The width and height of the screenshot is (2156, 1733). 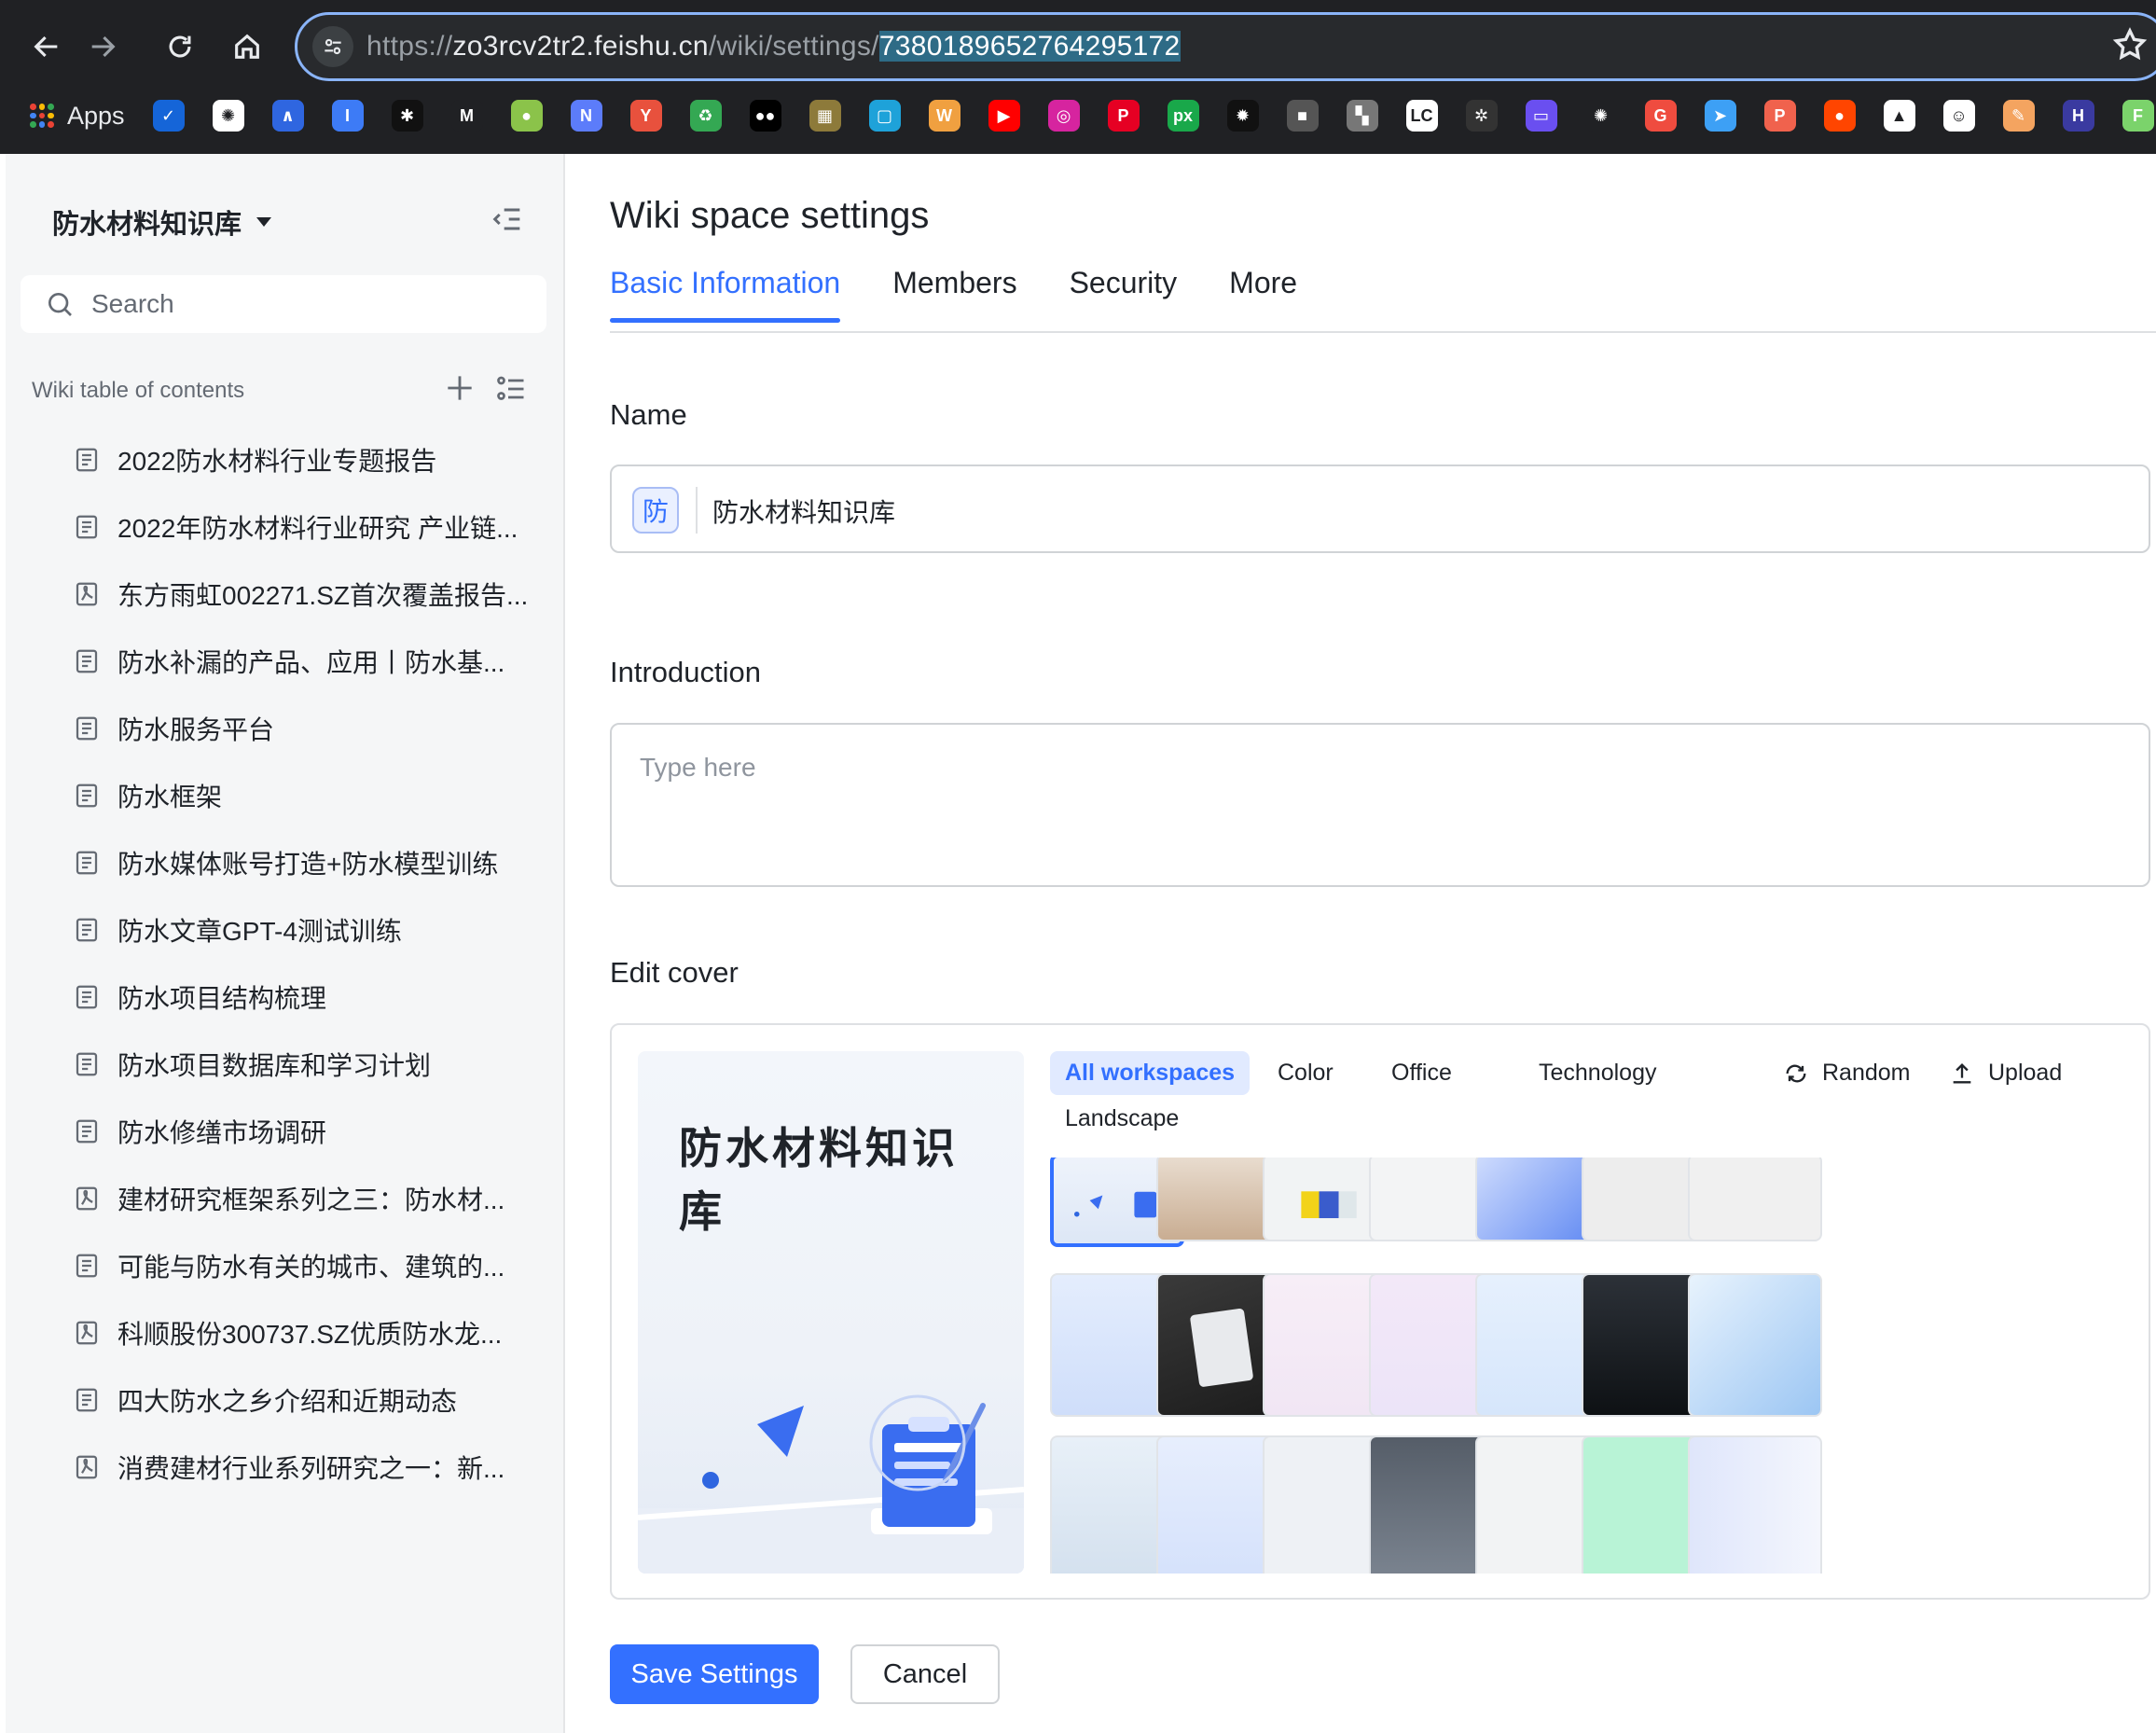 What do you see at coordinates (332, 46) in the screenshot?
I see `site-settings-icon` at bounding box center [332, 46].